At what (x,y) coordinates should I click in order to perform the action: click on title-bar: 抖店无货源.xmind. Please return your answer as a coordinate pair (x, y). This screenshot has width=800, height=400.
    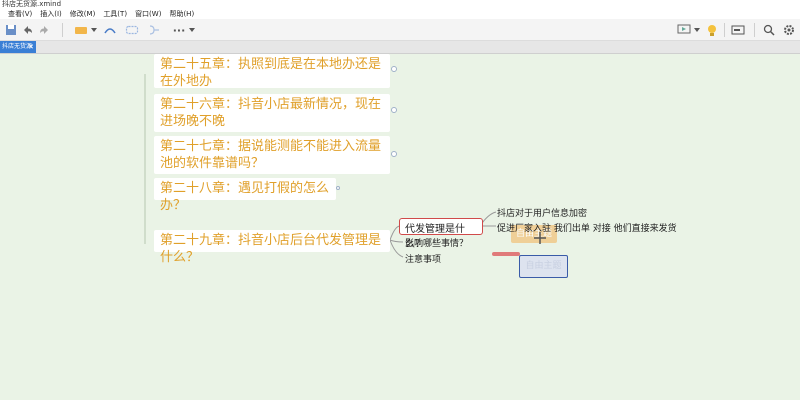
    Looking at the image, I should click on (400, 4).